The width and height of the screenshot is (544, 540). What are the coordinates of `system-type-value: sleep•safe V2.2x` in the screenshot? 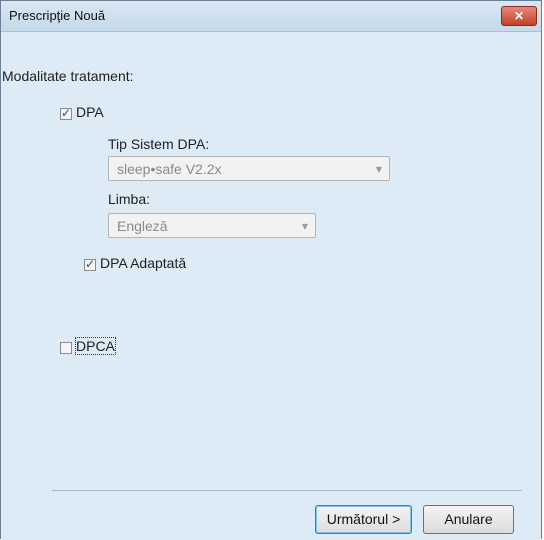 It's located at (169, 169).